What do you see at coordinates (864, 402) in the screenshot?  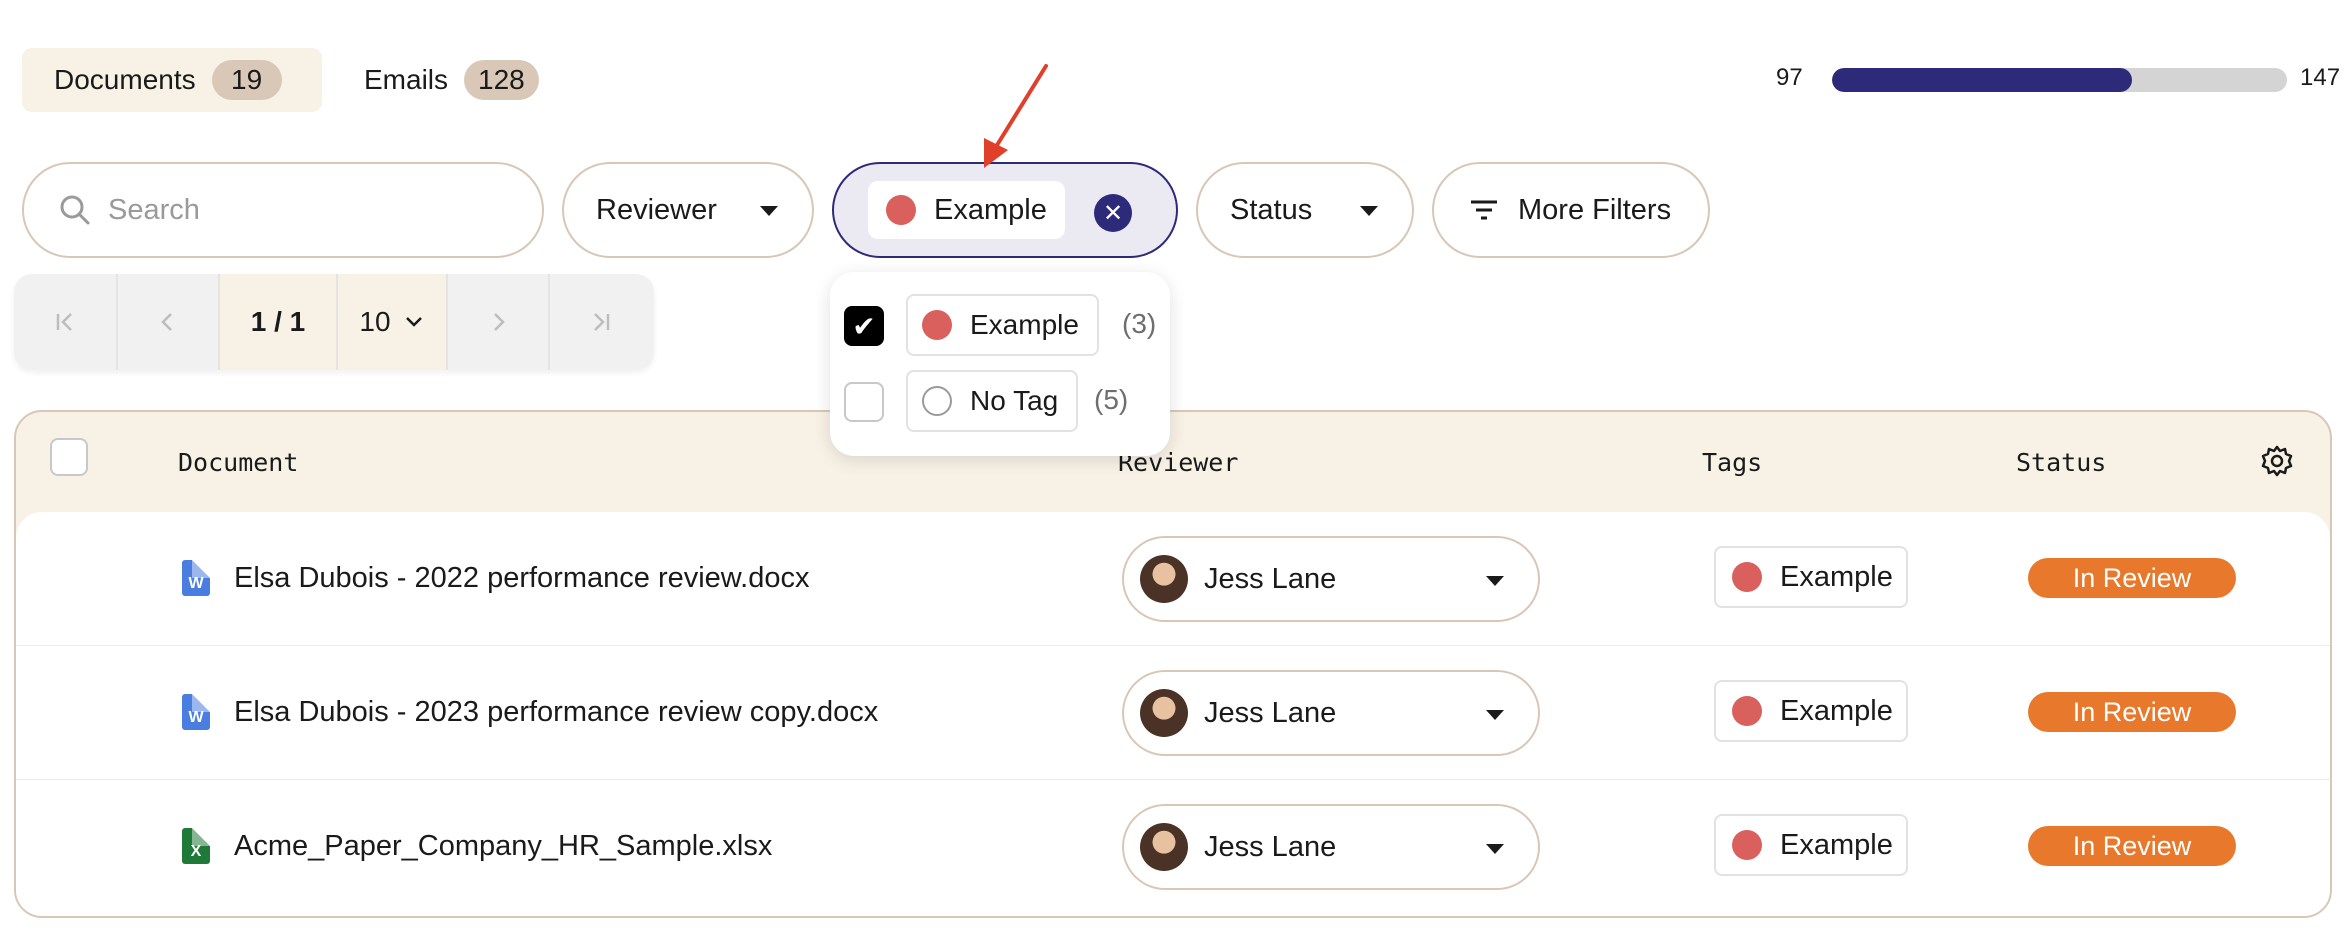 I see `checkbox` at bounding box center [864, 402].